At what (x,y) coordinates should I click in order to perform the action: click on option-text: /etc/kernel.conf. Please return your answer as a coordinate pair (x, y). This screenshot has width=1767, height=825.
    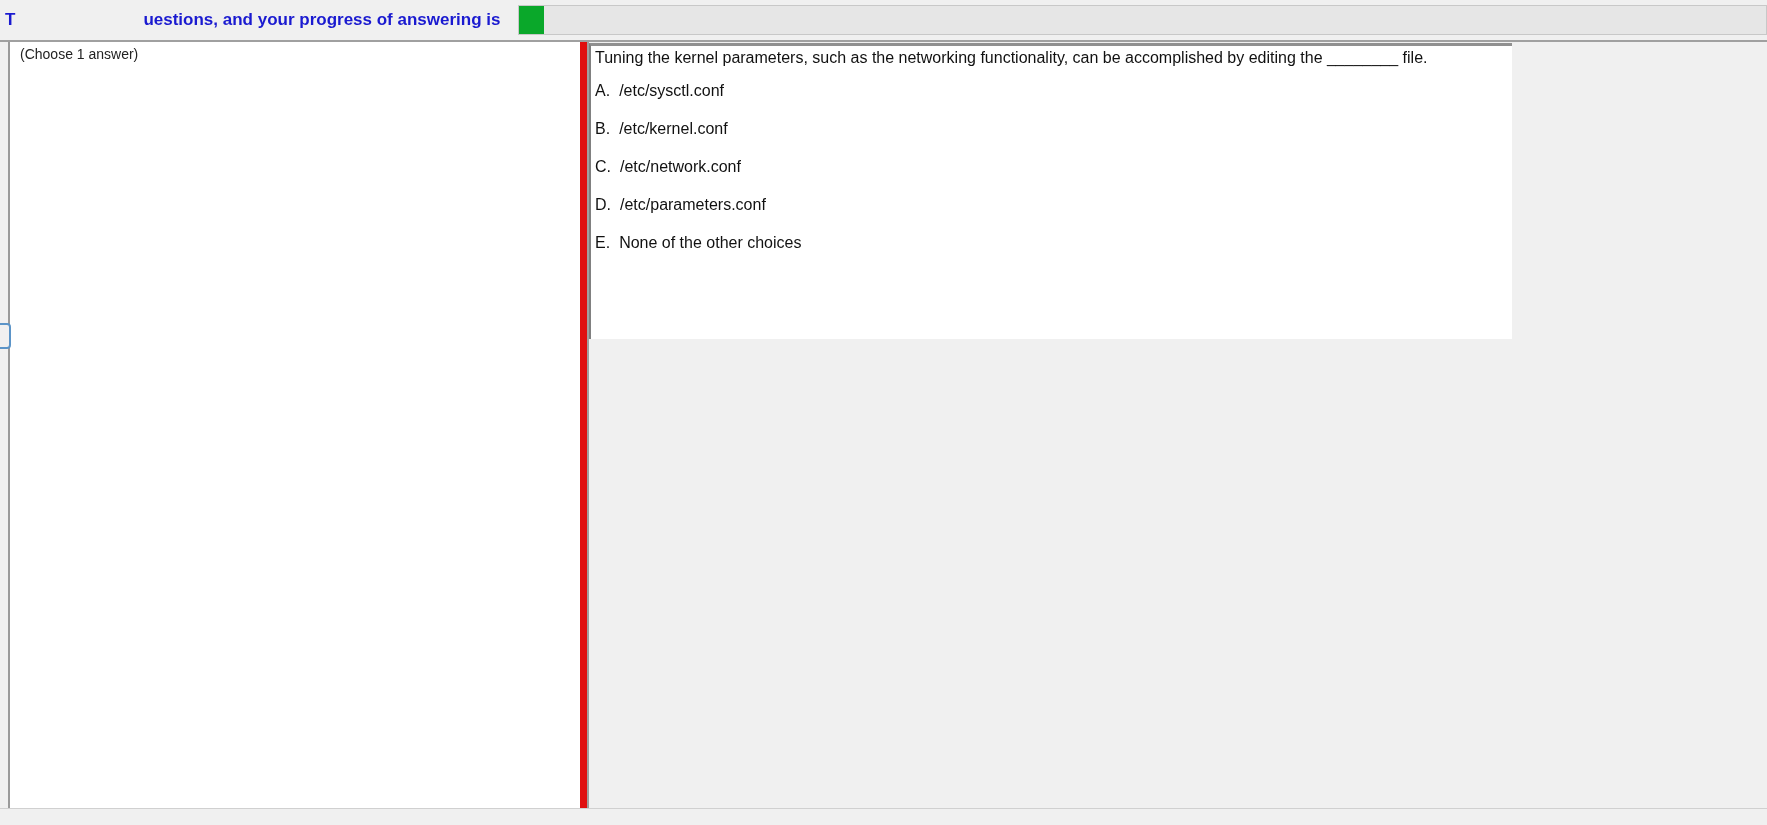
    Looking at the image, I should click on (673, 128).